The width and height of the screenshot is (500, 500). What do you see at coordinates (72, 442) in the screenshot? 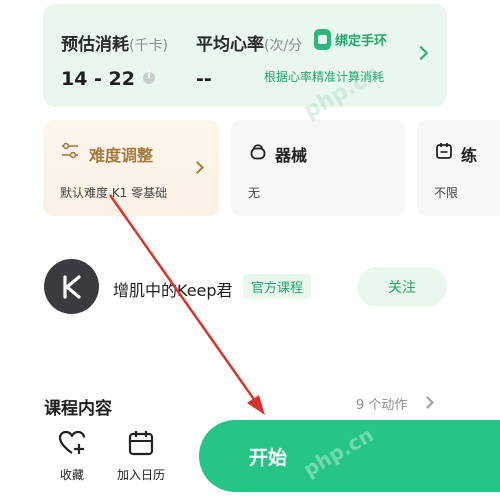
I see `heart-plus-icon` at bounding box center [72, 442].